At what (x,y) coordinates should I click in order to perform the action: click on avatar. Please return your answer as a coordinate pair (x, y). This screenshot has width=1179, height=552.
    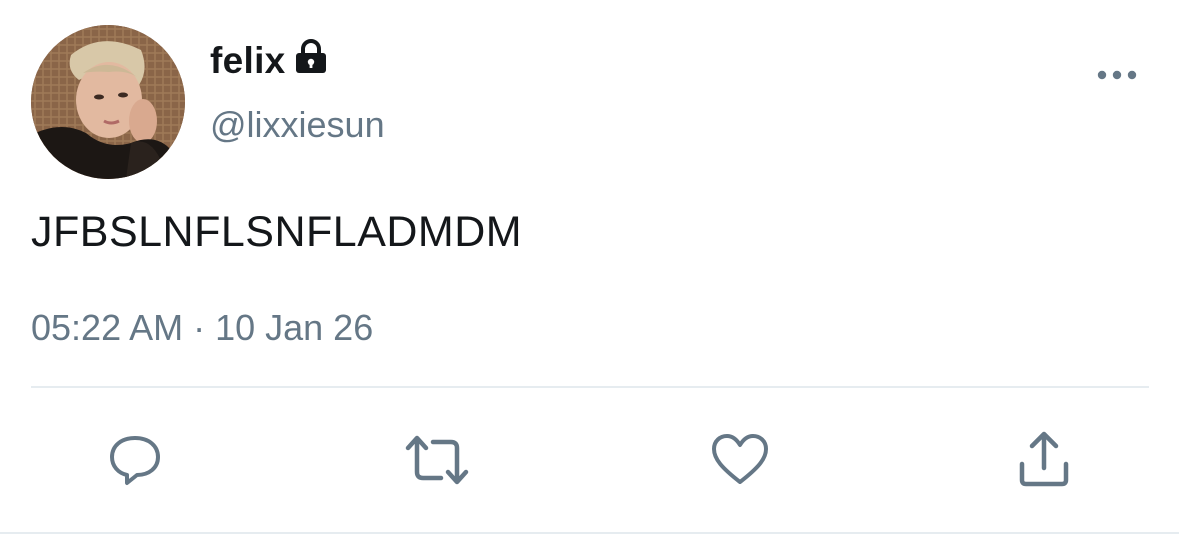
    Looking at the image, I should click on (108, 102).